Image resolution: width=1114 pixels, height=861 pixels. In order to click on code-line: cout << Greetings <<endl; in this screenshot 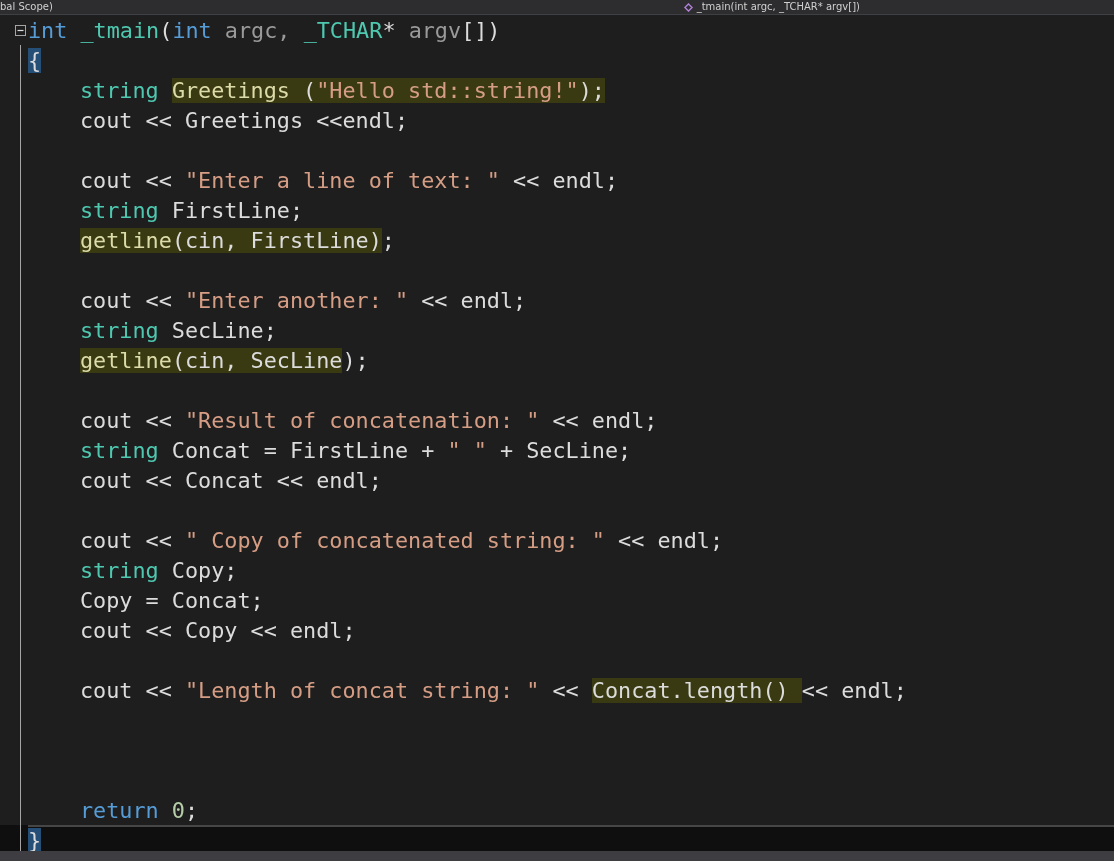, I will do `click(244, 121)`.